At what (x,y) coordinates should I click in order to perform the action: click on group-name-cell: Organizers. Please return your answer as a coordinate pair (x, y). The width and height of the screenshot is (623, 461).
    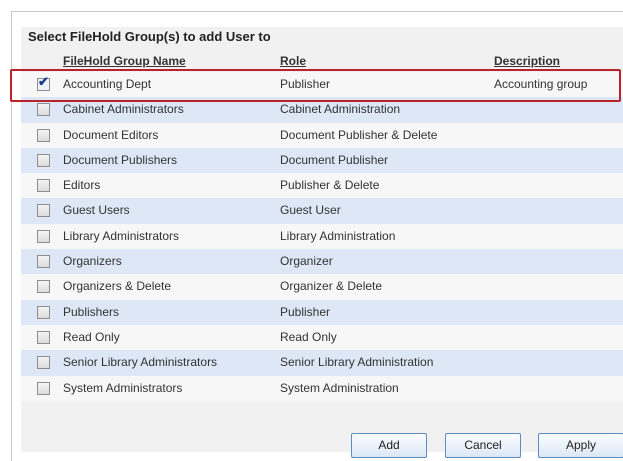
    Looking at the image, I should click on (92, 261).